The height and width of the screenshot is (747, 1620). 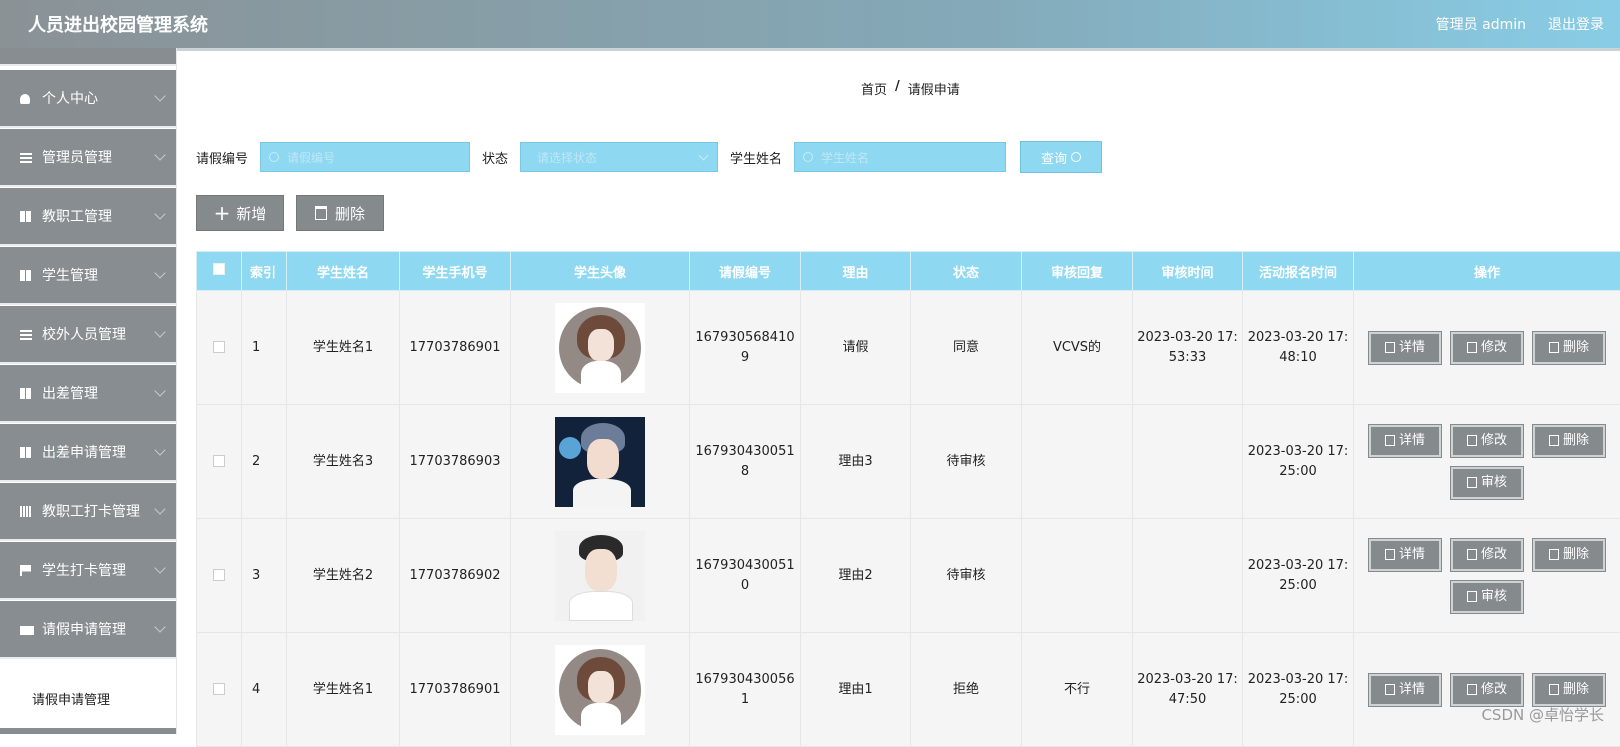 I want to click on list-icon, so click(x=26, y=158).